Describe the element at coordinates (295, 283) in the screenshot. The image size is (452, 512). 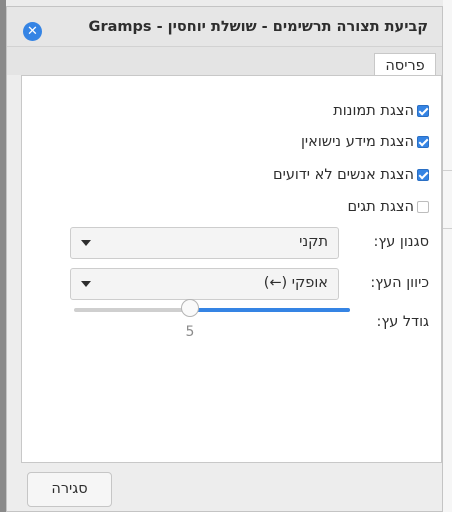
I see `tree-direction-value: אופקי (←)` at that location.